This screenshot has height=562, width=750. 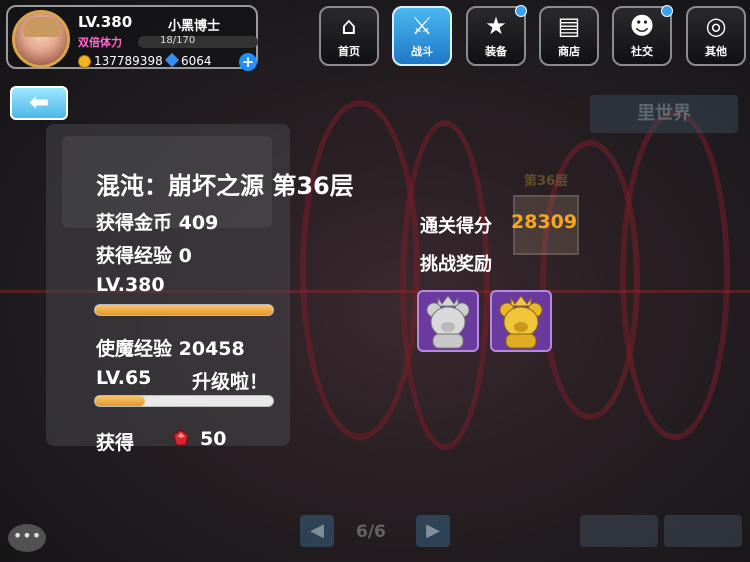 What do you see at coordinates (716, 51) in the screenshot?
I see `nav-other-label: 其他` at bounding box center [716, 51].